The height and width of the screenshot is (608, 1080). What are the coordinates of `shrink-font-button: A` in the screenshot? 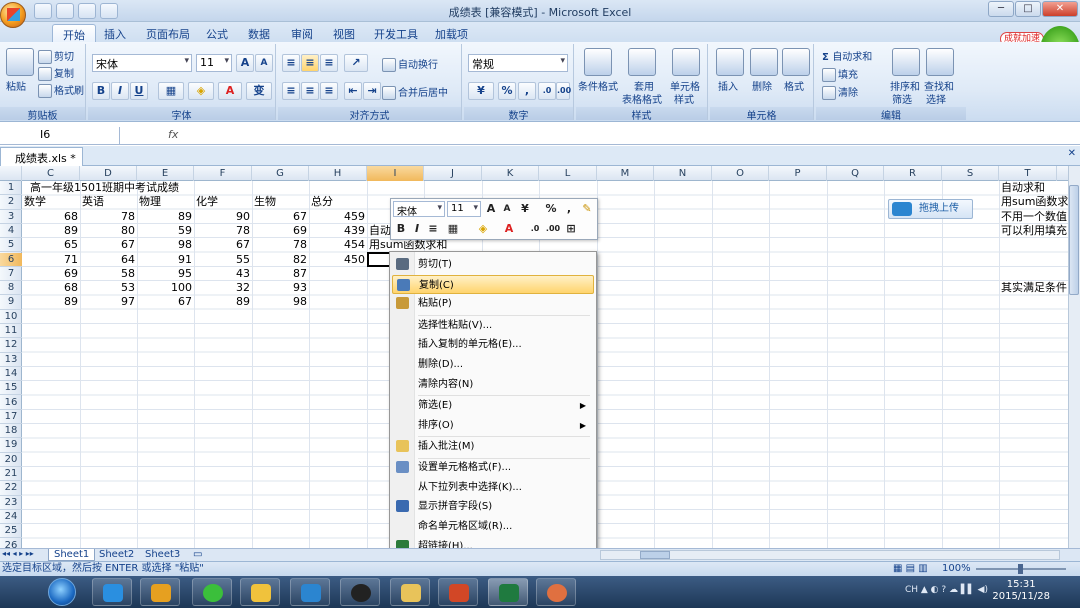 It's located at (264, 63).